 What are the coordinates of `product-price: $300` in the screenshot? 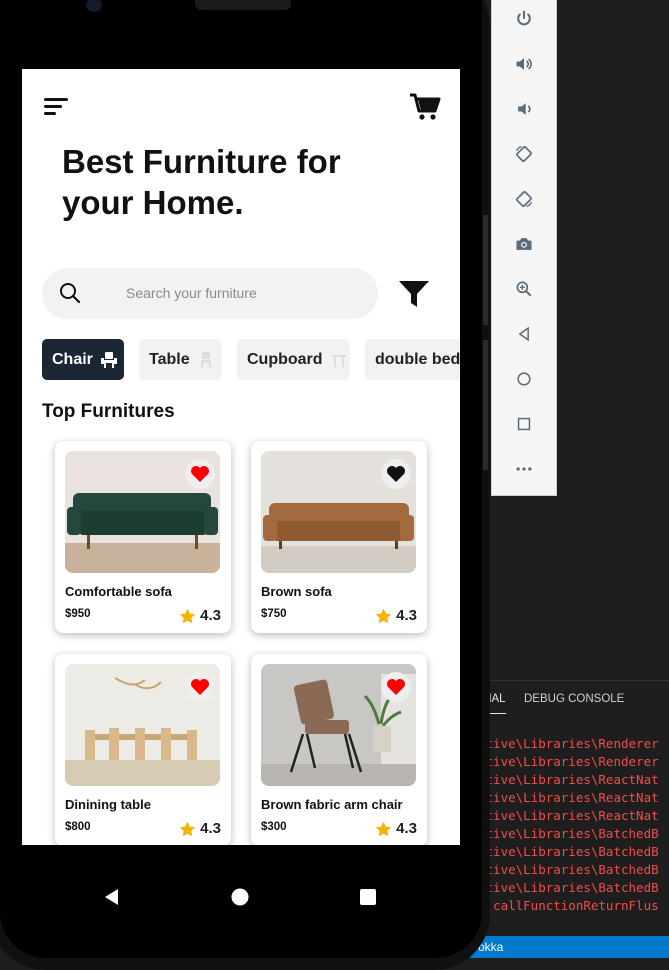 It's located at (274, 827).